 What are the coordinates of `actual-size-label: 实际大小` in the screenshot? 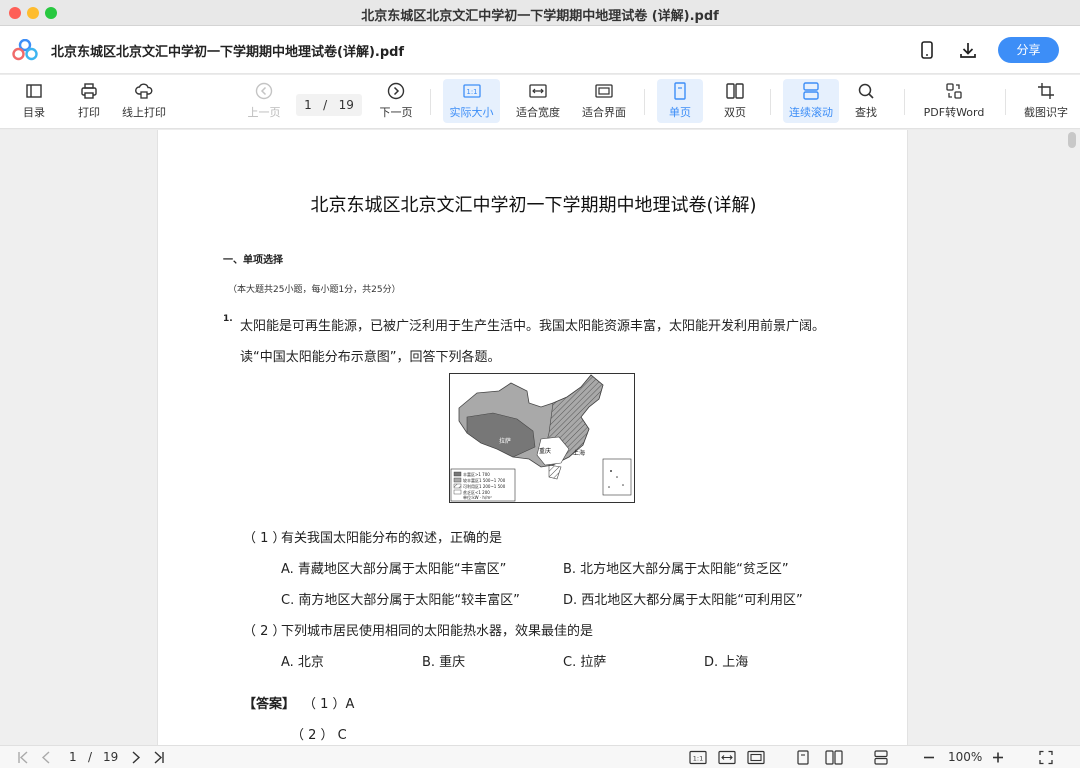 It's located at (471, 112).